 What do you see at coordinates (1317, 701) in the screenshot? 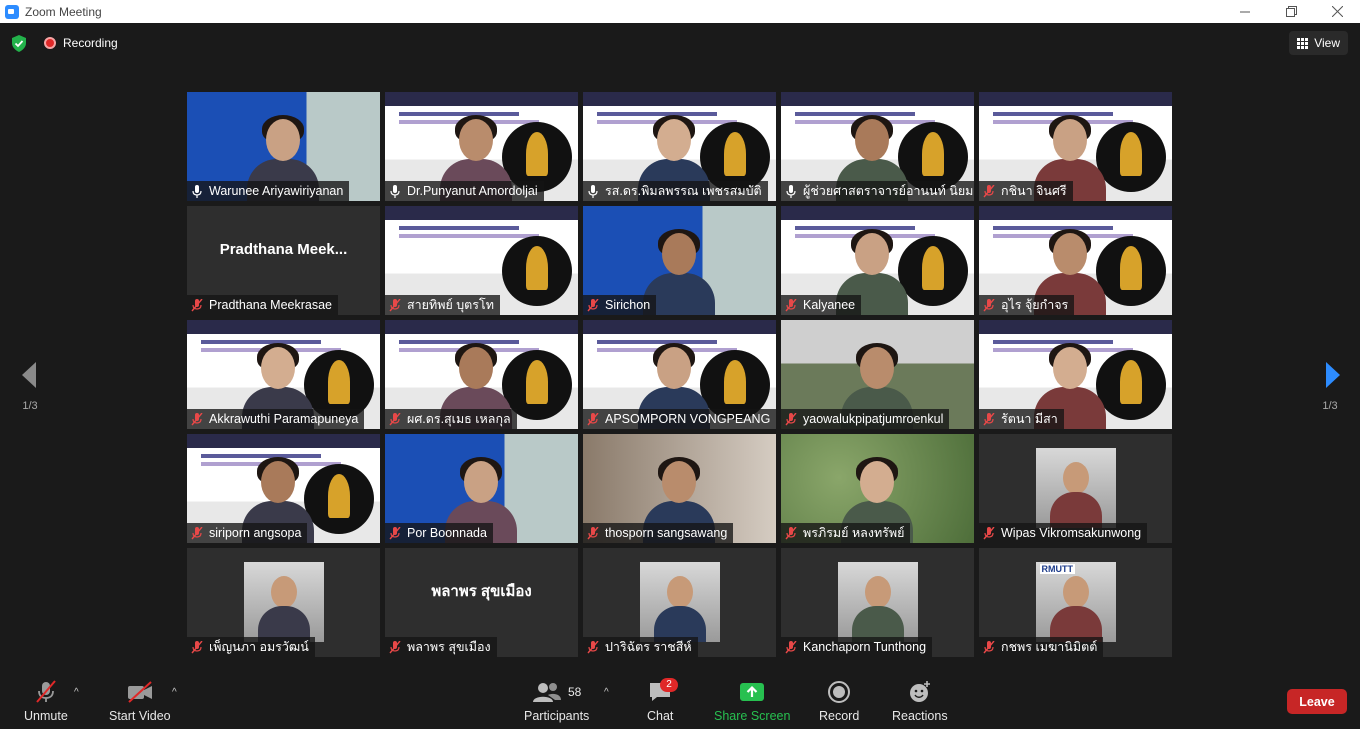
I see `leave-button: Leave` at bounding box center [1317, 701].